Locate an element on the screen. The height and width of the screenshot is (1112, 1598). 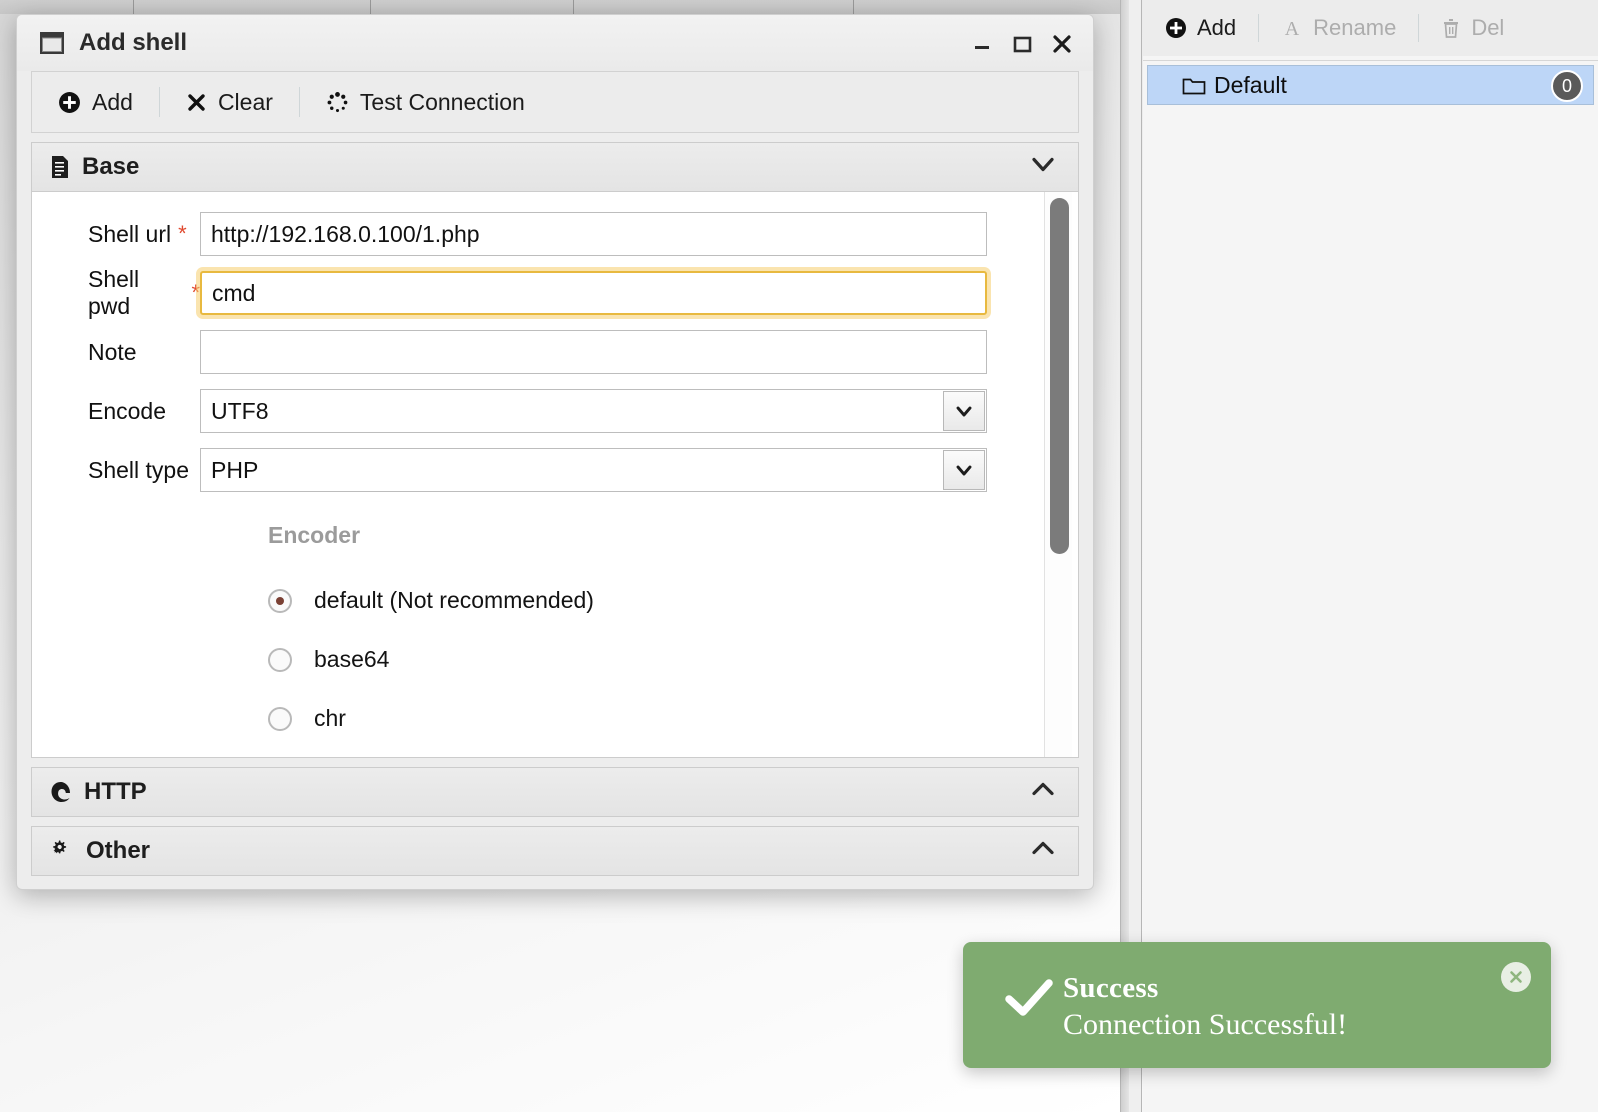
folder-add-button: Add is located at coordinates (1200, 28).